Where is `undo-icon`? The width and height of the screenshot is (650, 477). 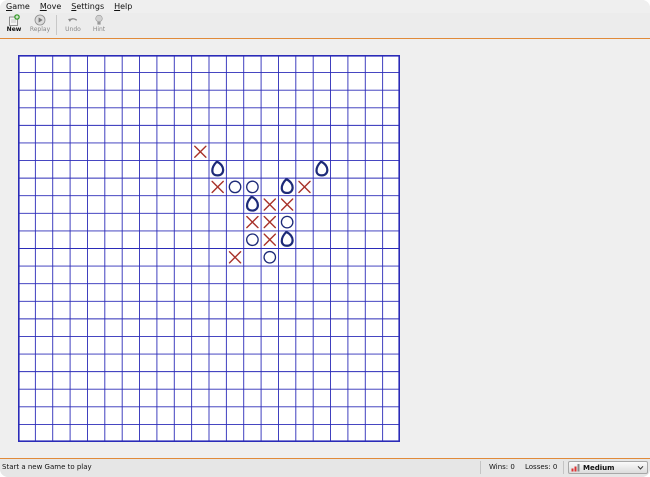 undo-icon is located at coordinates (73, 20).